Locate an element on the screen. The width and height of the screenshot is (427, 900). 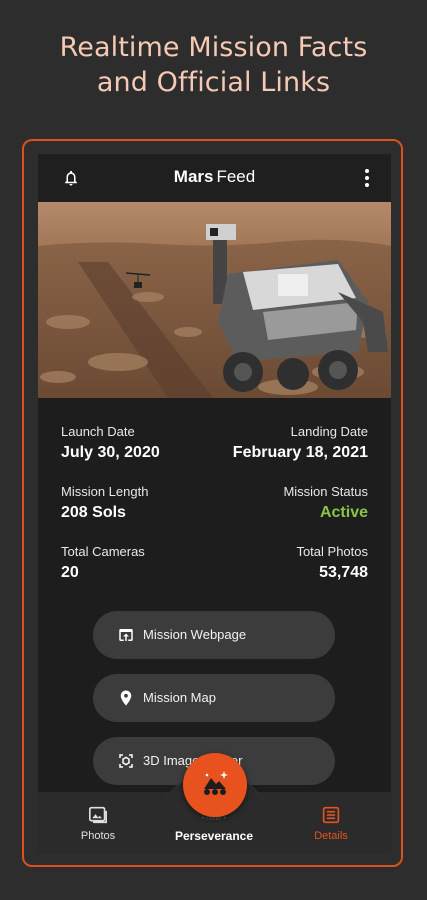
mission-status-label: Mission Status is located at coordinates (325, 491).